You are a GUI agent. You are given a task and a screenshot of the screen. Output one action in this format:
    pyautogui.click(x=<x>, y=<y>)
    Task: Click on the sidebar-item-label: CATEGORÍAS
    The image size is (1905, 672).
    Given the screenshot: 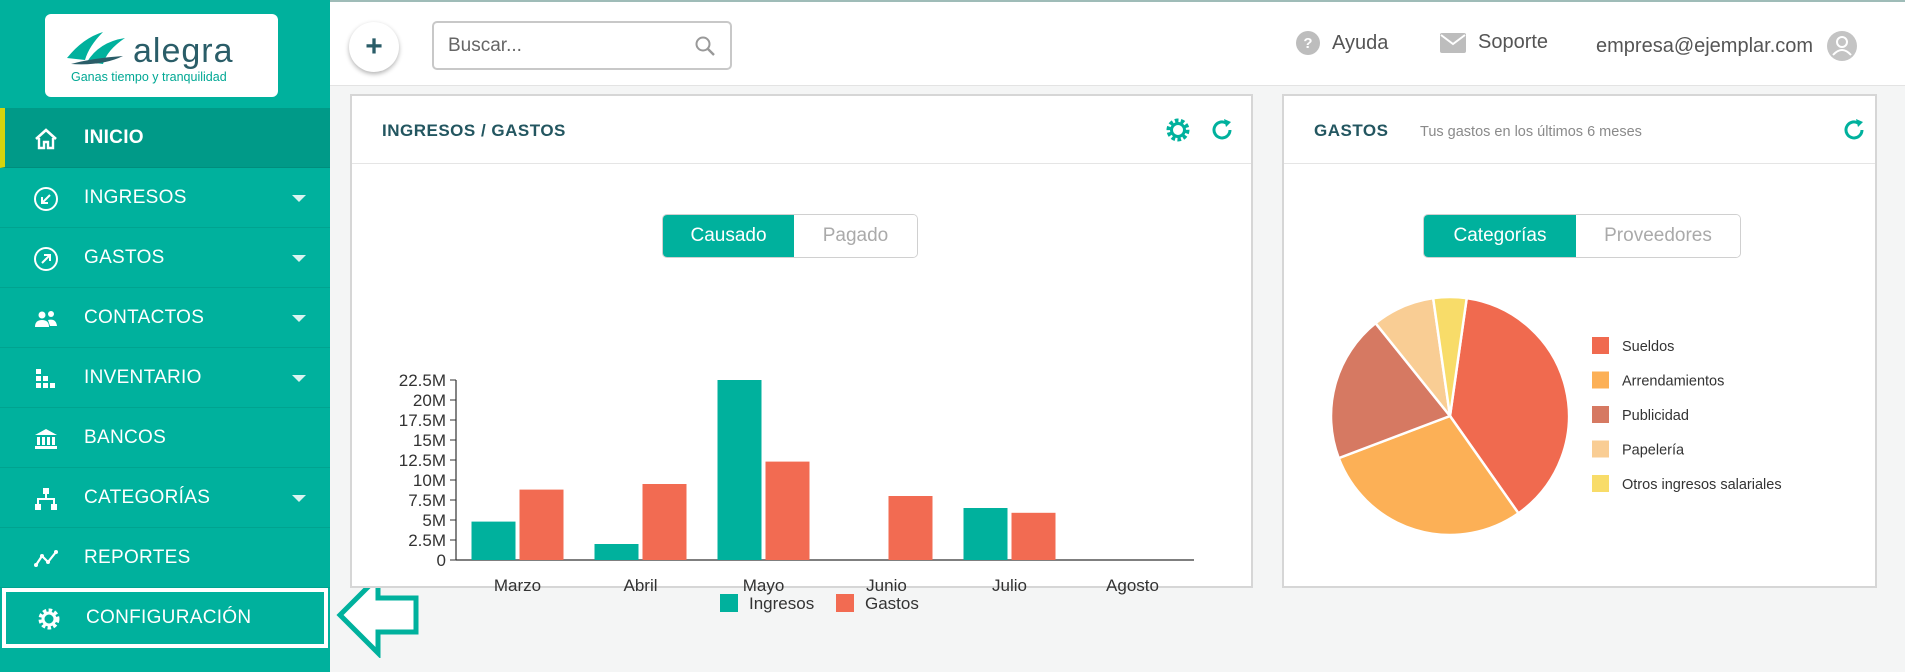 What is the action you would take?
    pyautogui.click(x=147, y=497)
    